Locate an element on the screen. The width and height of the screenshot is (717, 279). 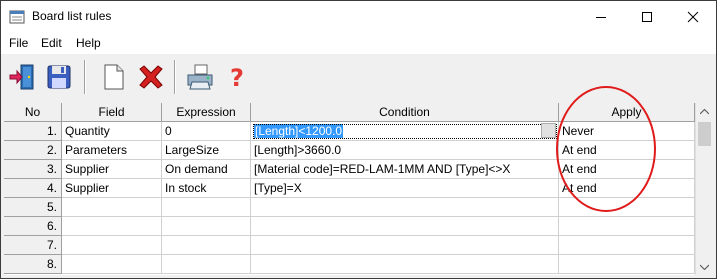
column-header-no: No is located at coordinates (33, 112).